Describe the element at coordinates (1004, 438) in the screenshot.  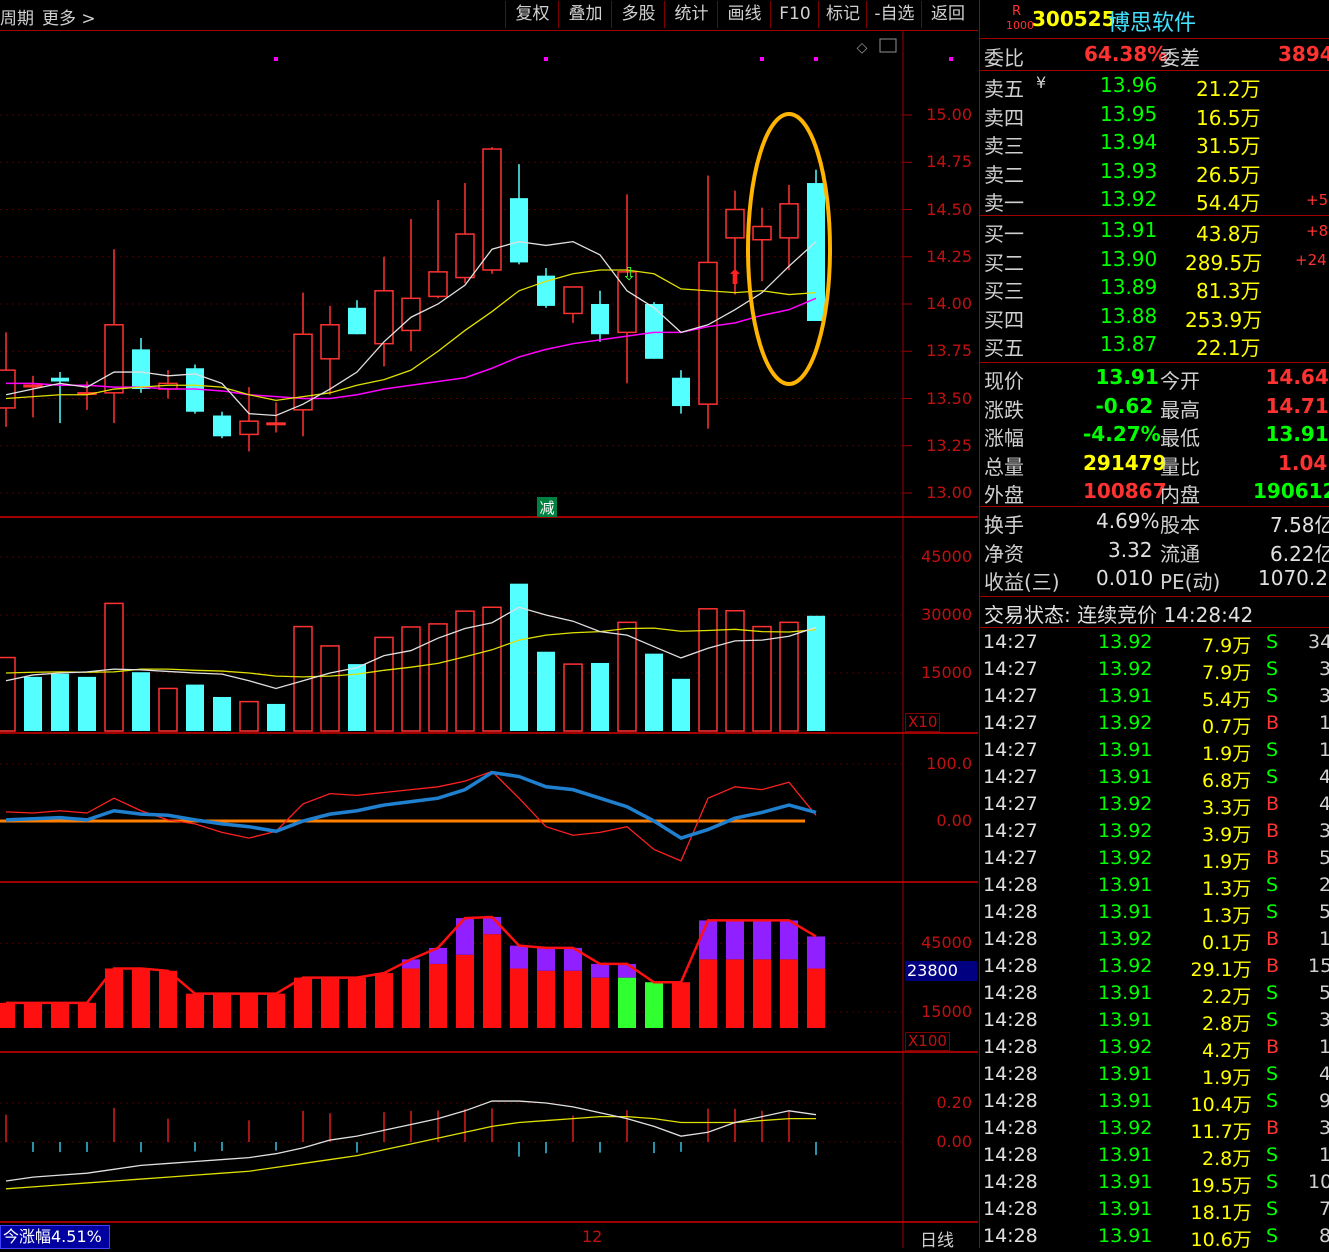
I see `quote-label: 涨幅` at that location.